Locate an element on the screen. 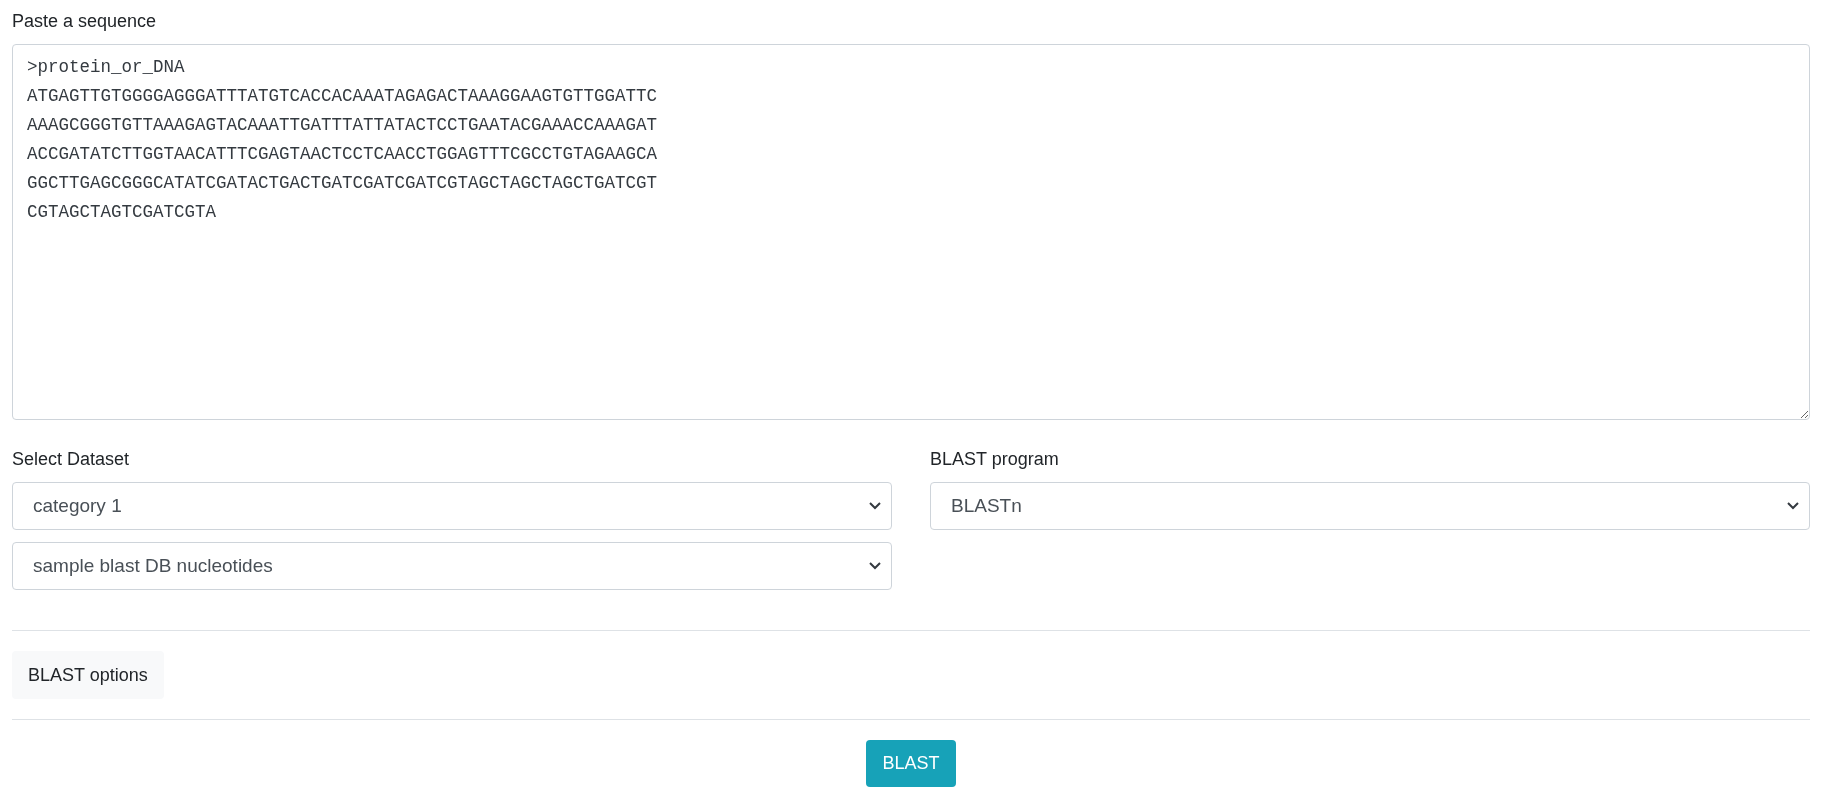  field-label: BLAST program is located at coordinates (995, 459).